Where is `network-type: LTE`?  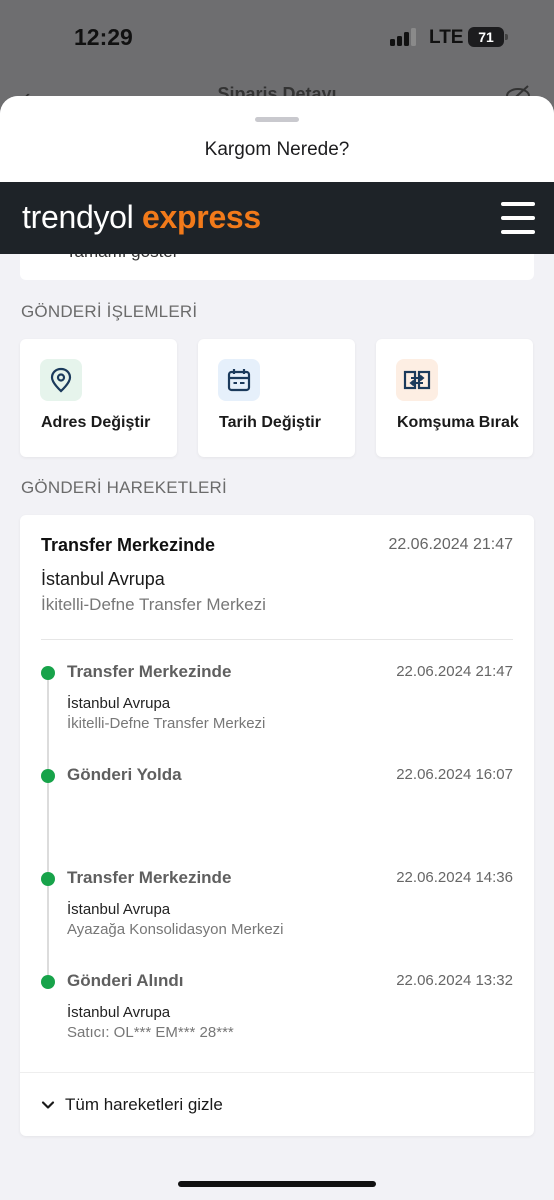
network-type: LTE is located at coordinates (446, 37).